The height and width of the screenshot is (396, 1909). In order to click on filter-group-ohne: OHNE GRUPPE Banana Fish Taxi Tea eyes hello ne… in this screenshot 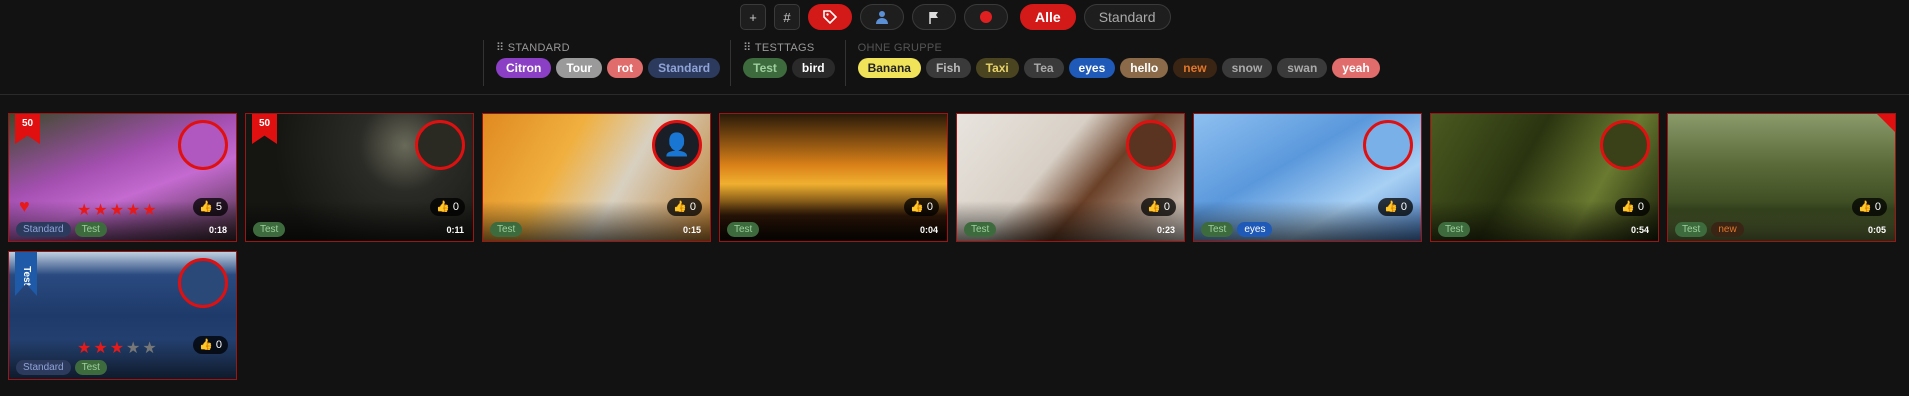, I will do `click(1117, 63)`.